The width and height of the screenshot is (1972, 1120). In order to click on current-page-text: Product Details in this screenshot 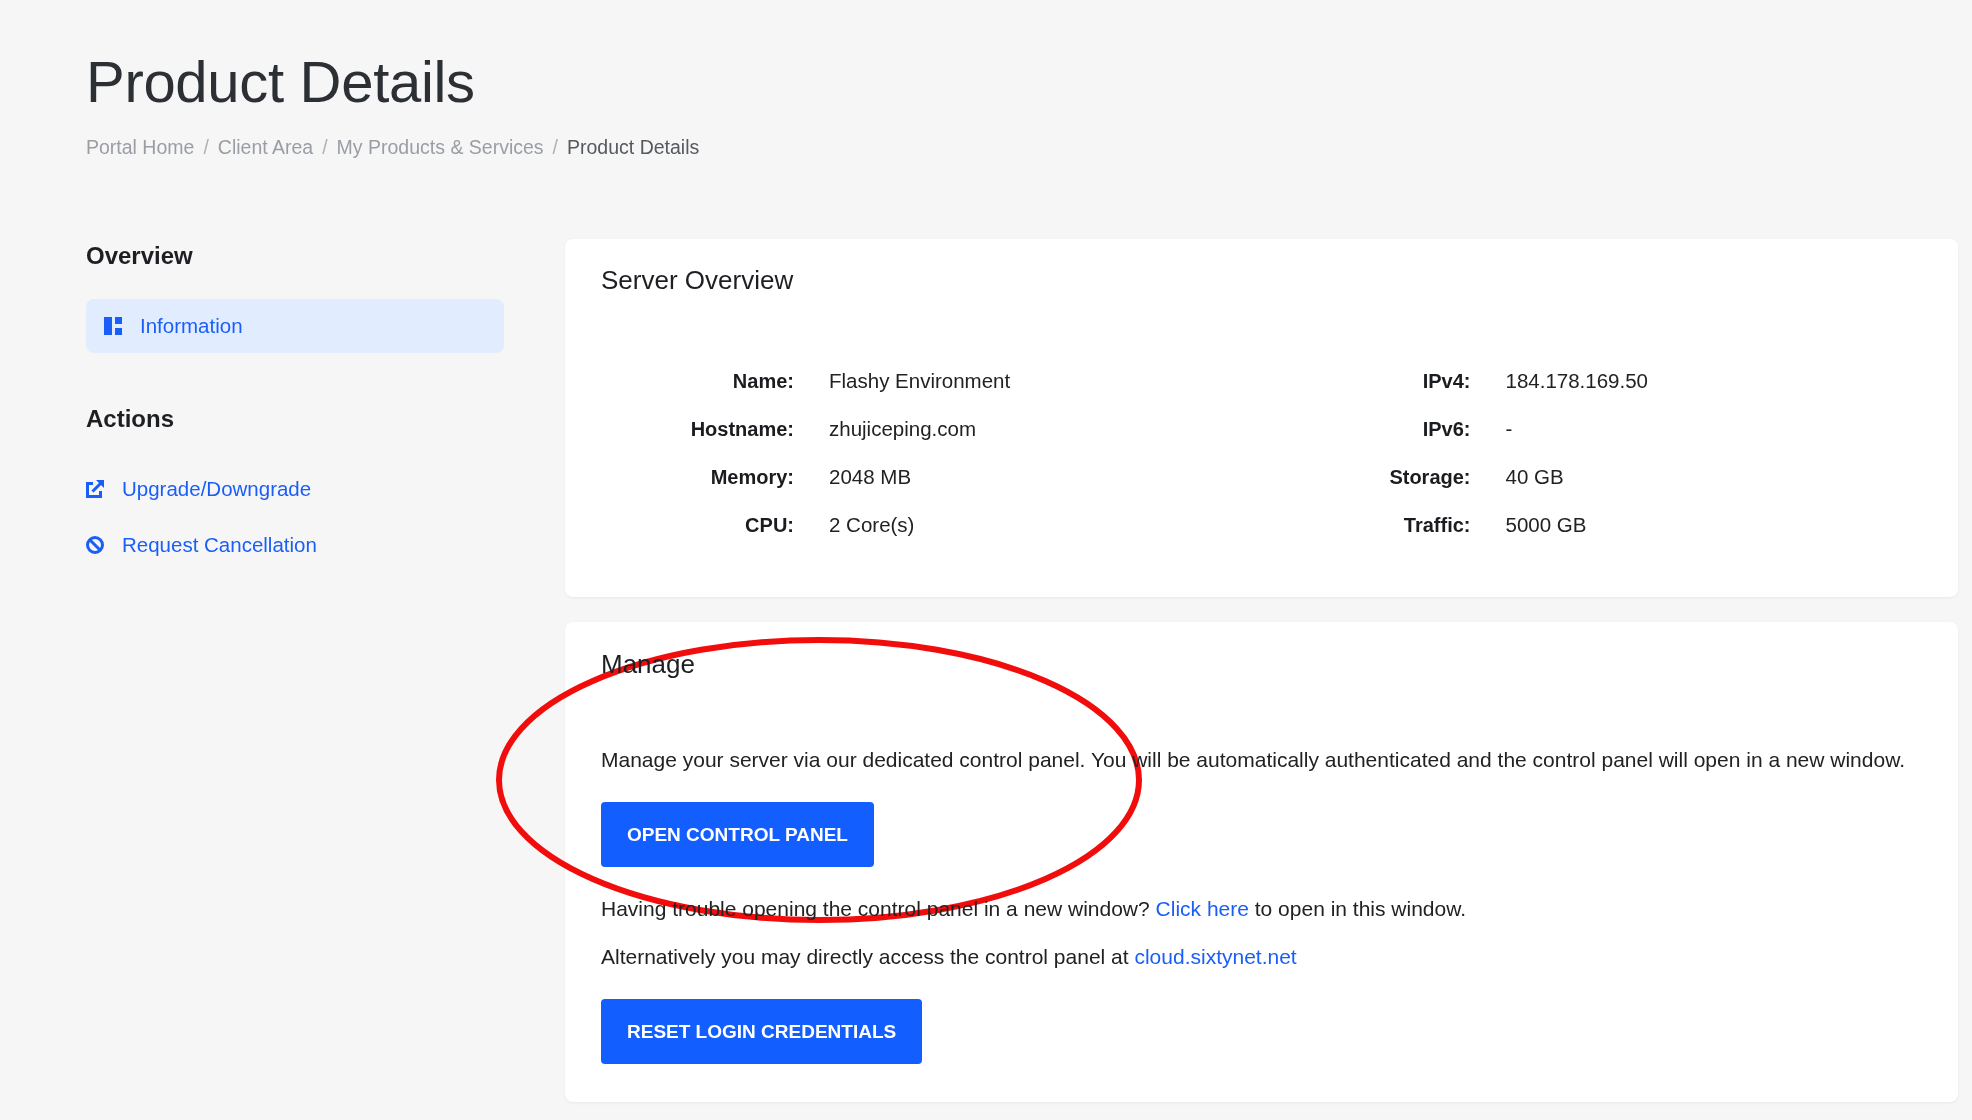, I will do `click(633, 147)`.